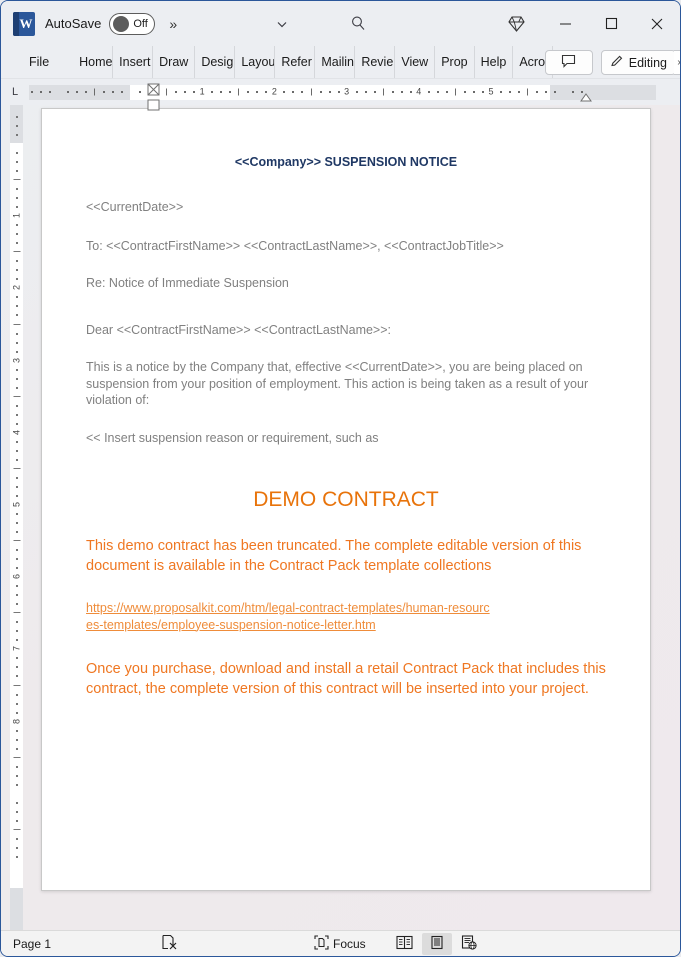 This screenshot has height=957, width=681. I want to click on tab-help: Help, so click(494, 62).